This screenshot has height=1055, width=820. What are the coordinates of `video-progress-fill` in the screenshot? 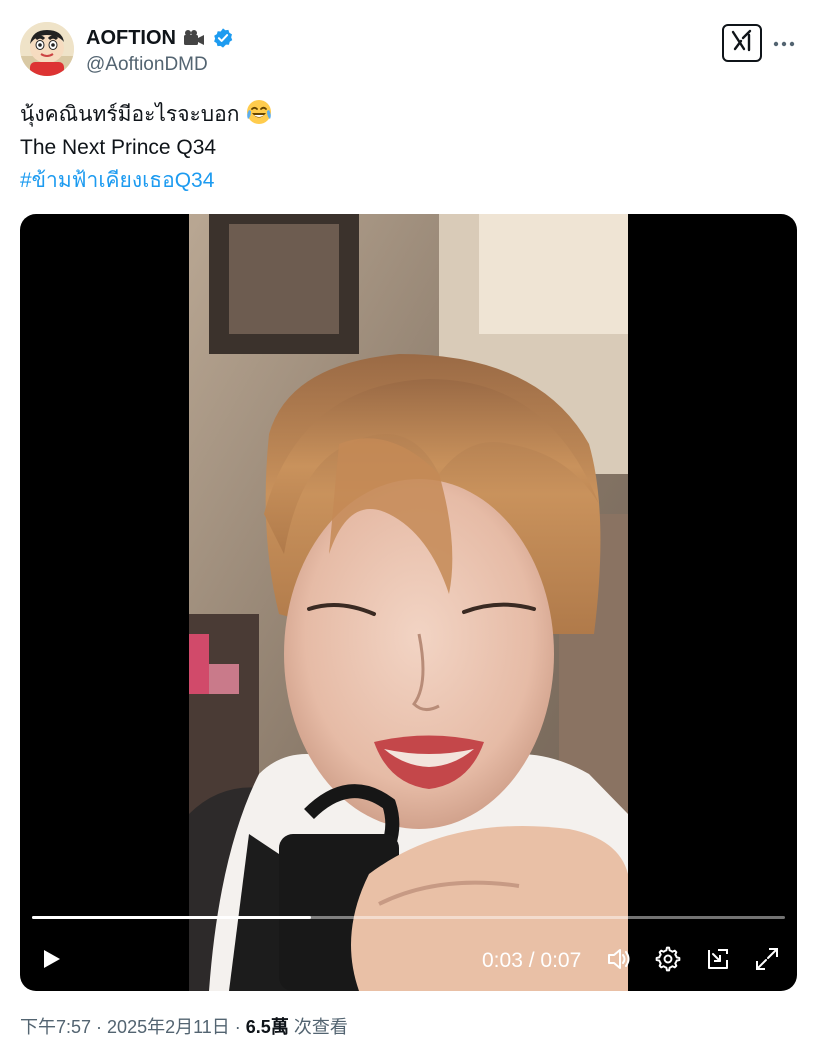 It's located at (171, 917).